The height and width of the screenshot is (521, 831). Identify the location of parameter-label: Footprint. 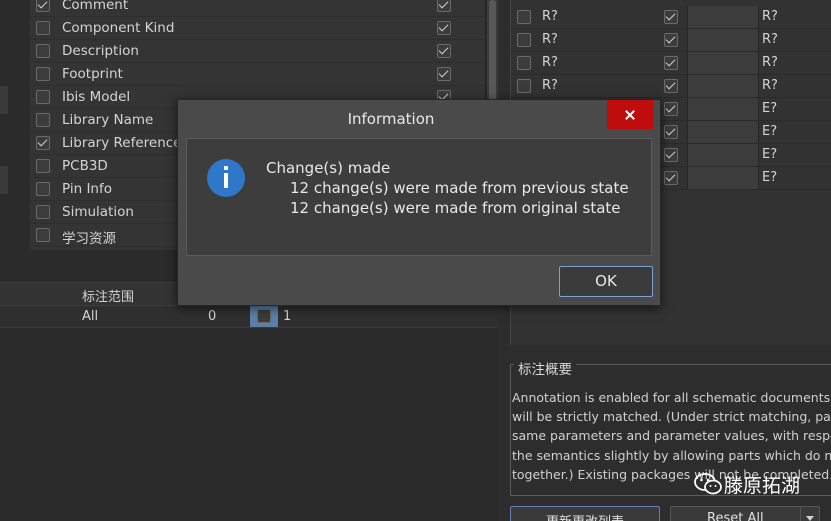
(92, 74).